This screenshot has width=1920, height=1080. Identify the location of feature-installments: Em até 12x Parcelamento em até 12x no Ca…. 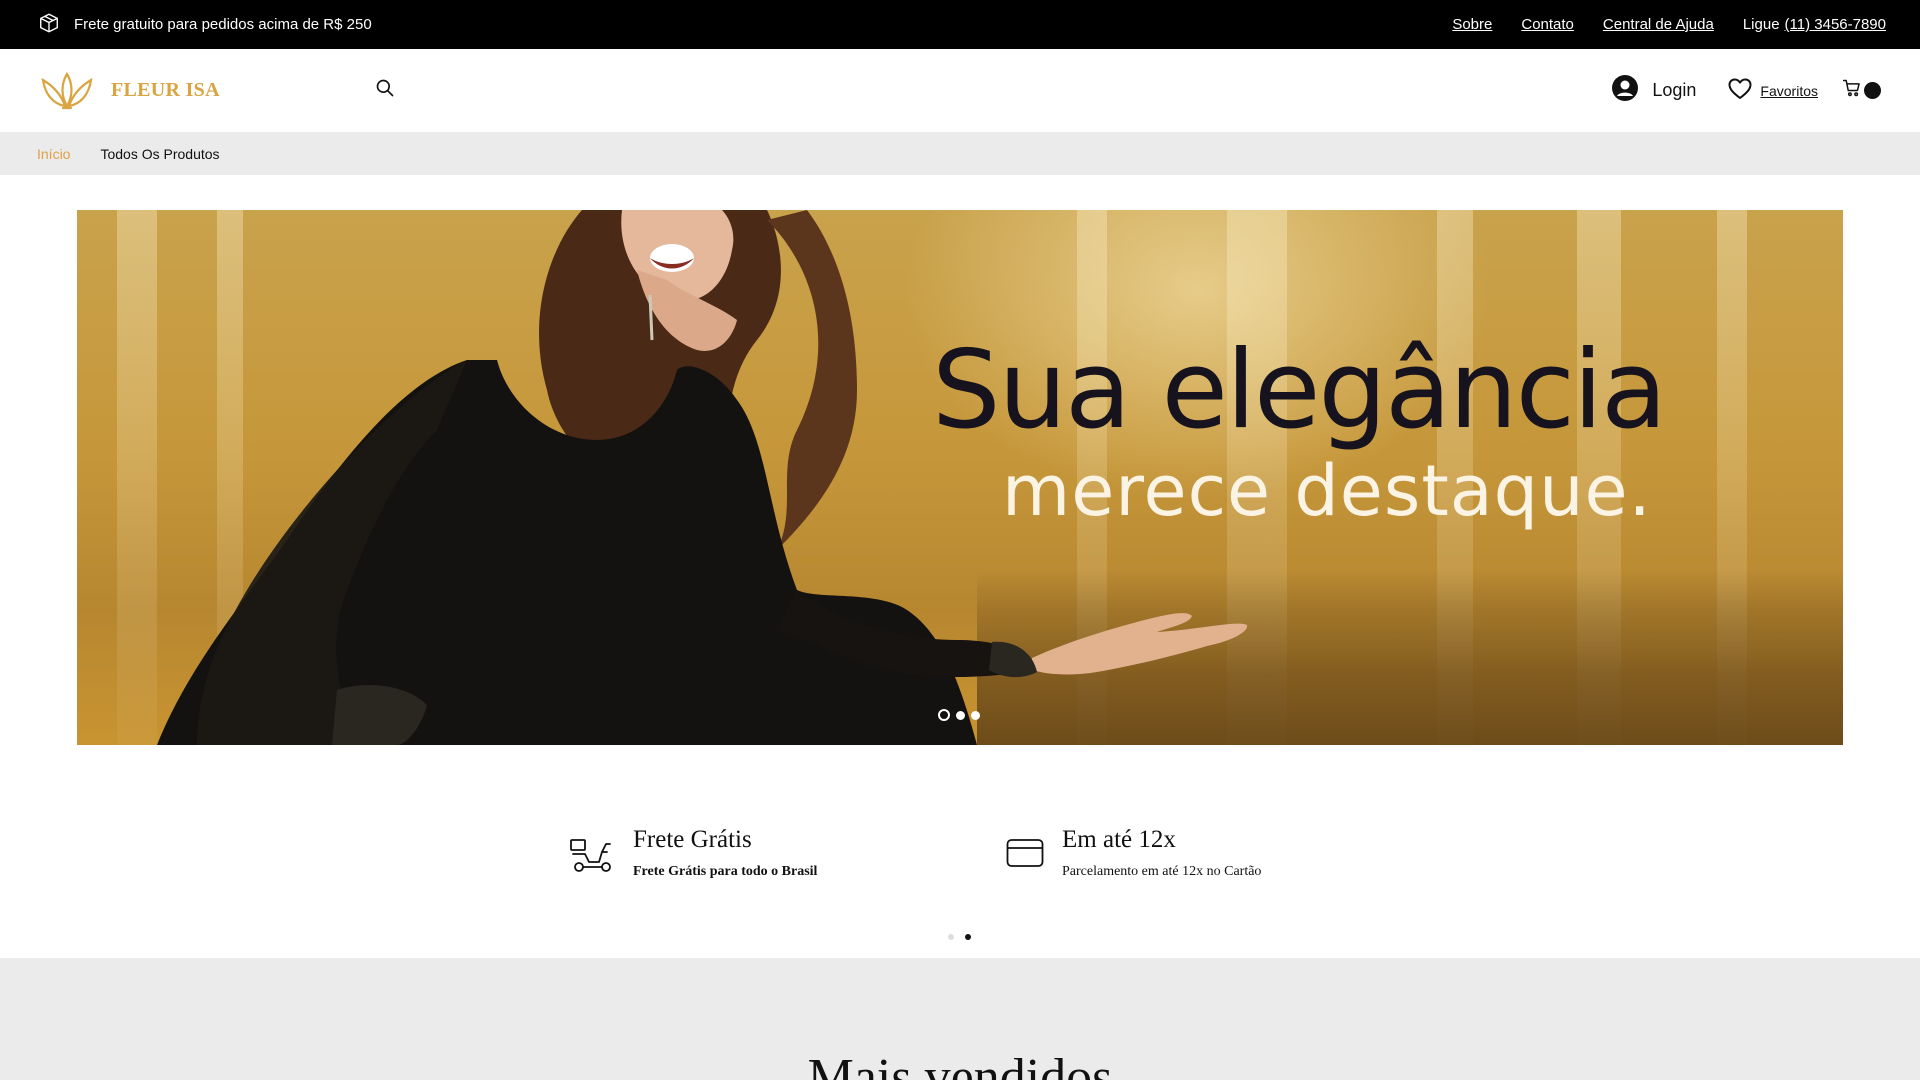
(1133, 853).